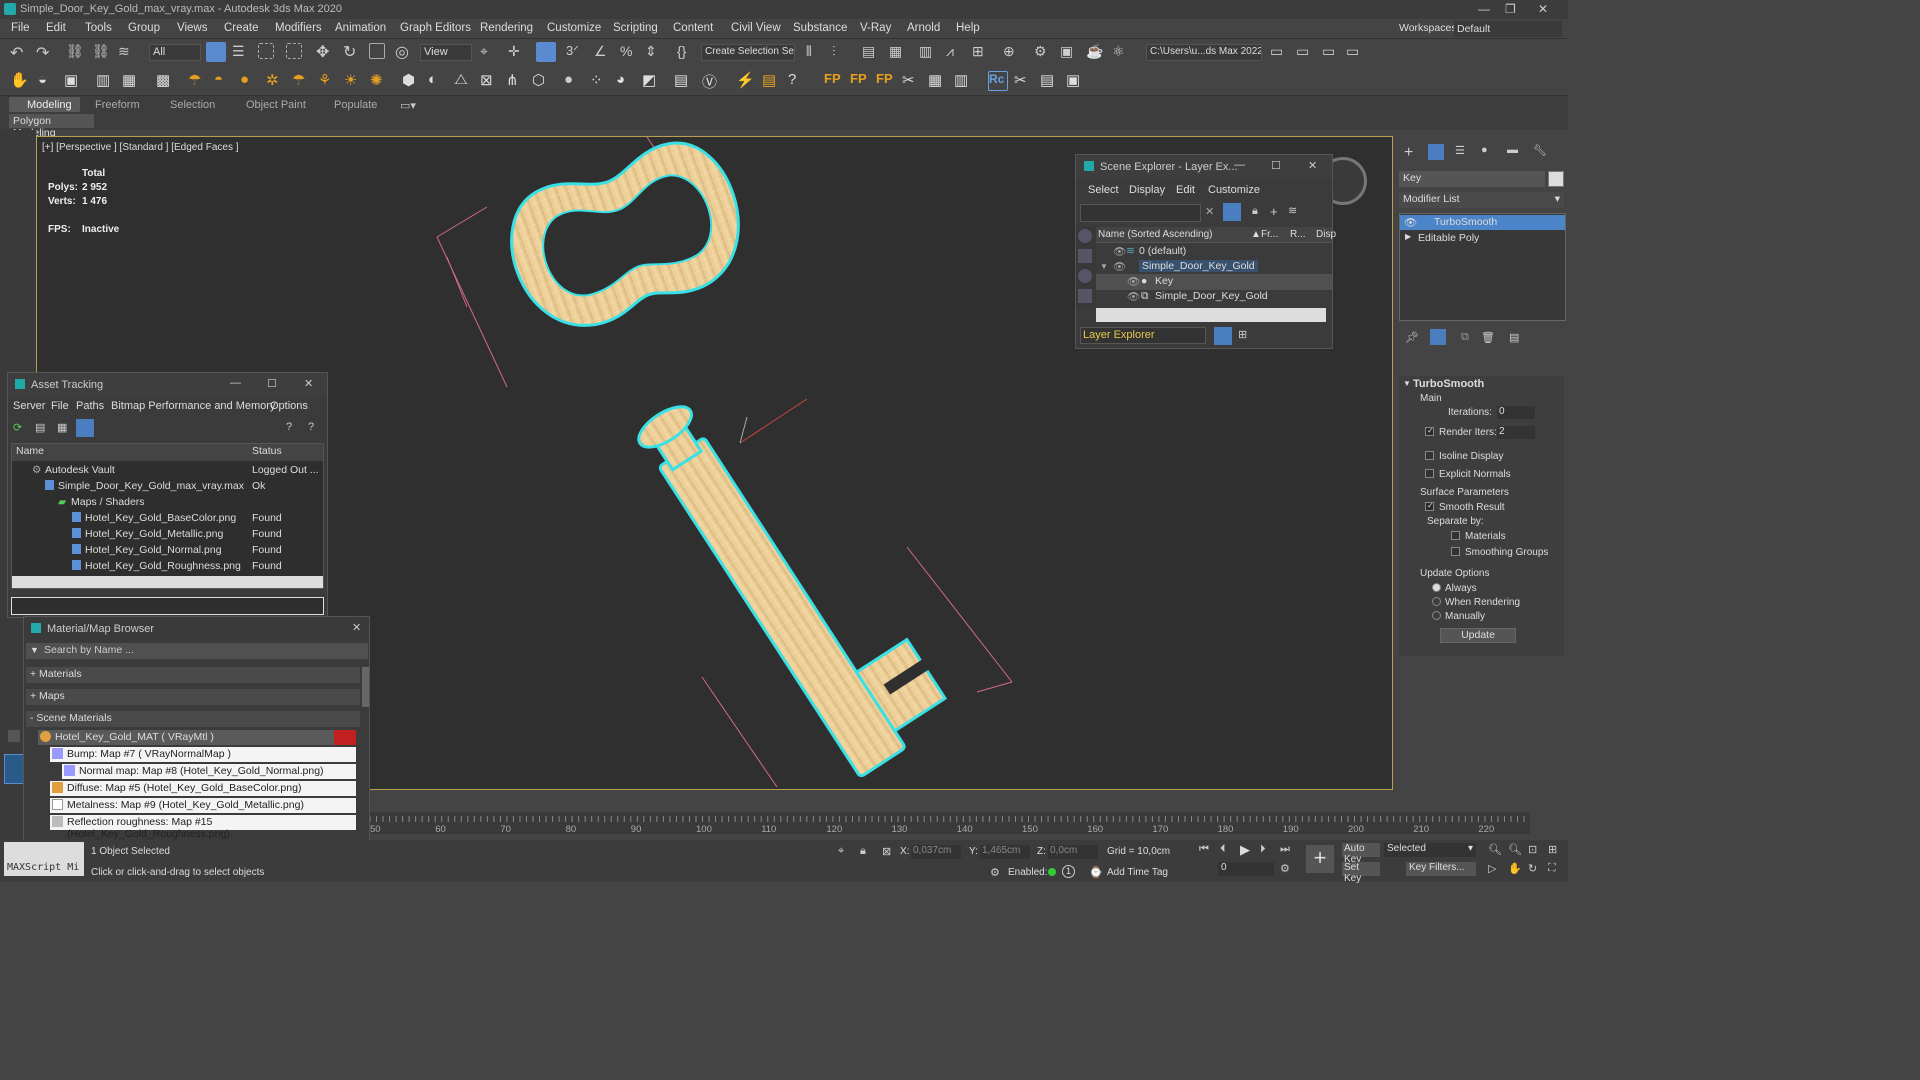 This screenshot has width=1920, height=1080. I want to click on se-row-key-object: 👁︎ ● Key, so click(1214, 282).